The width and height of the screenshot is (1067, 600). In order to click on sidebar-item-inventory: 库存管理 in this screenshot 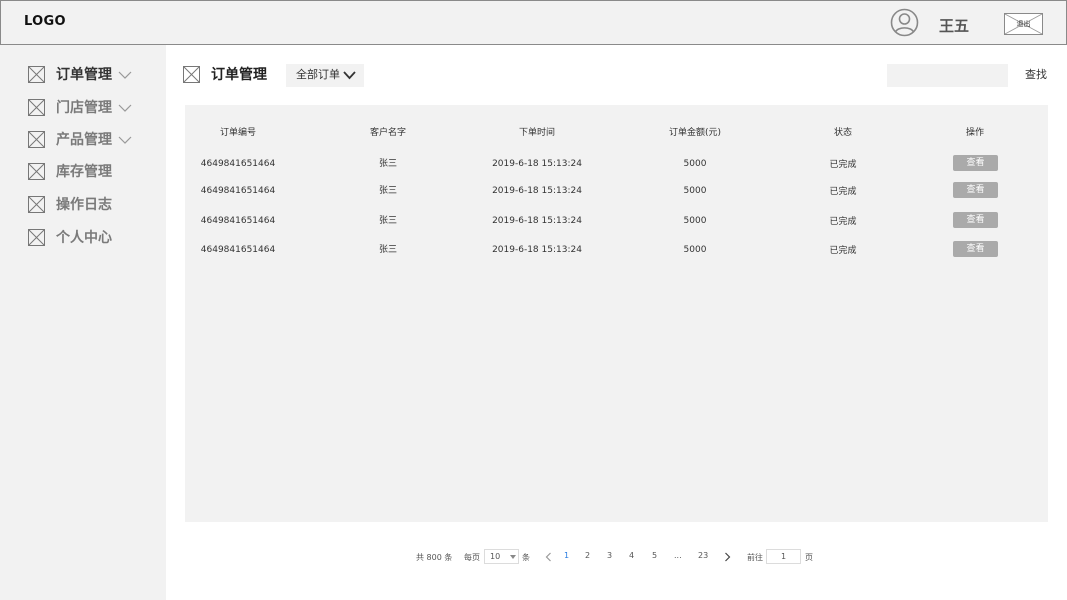, I will do `click(93, 172)`.